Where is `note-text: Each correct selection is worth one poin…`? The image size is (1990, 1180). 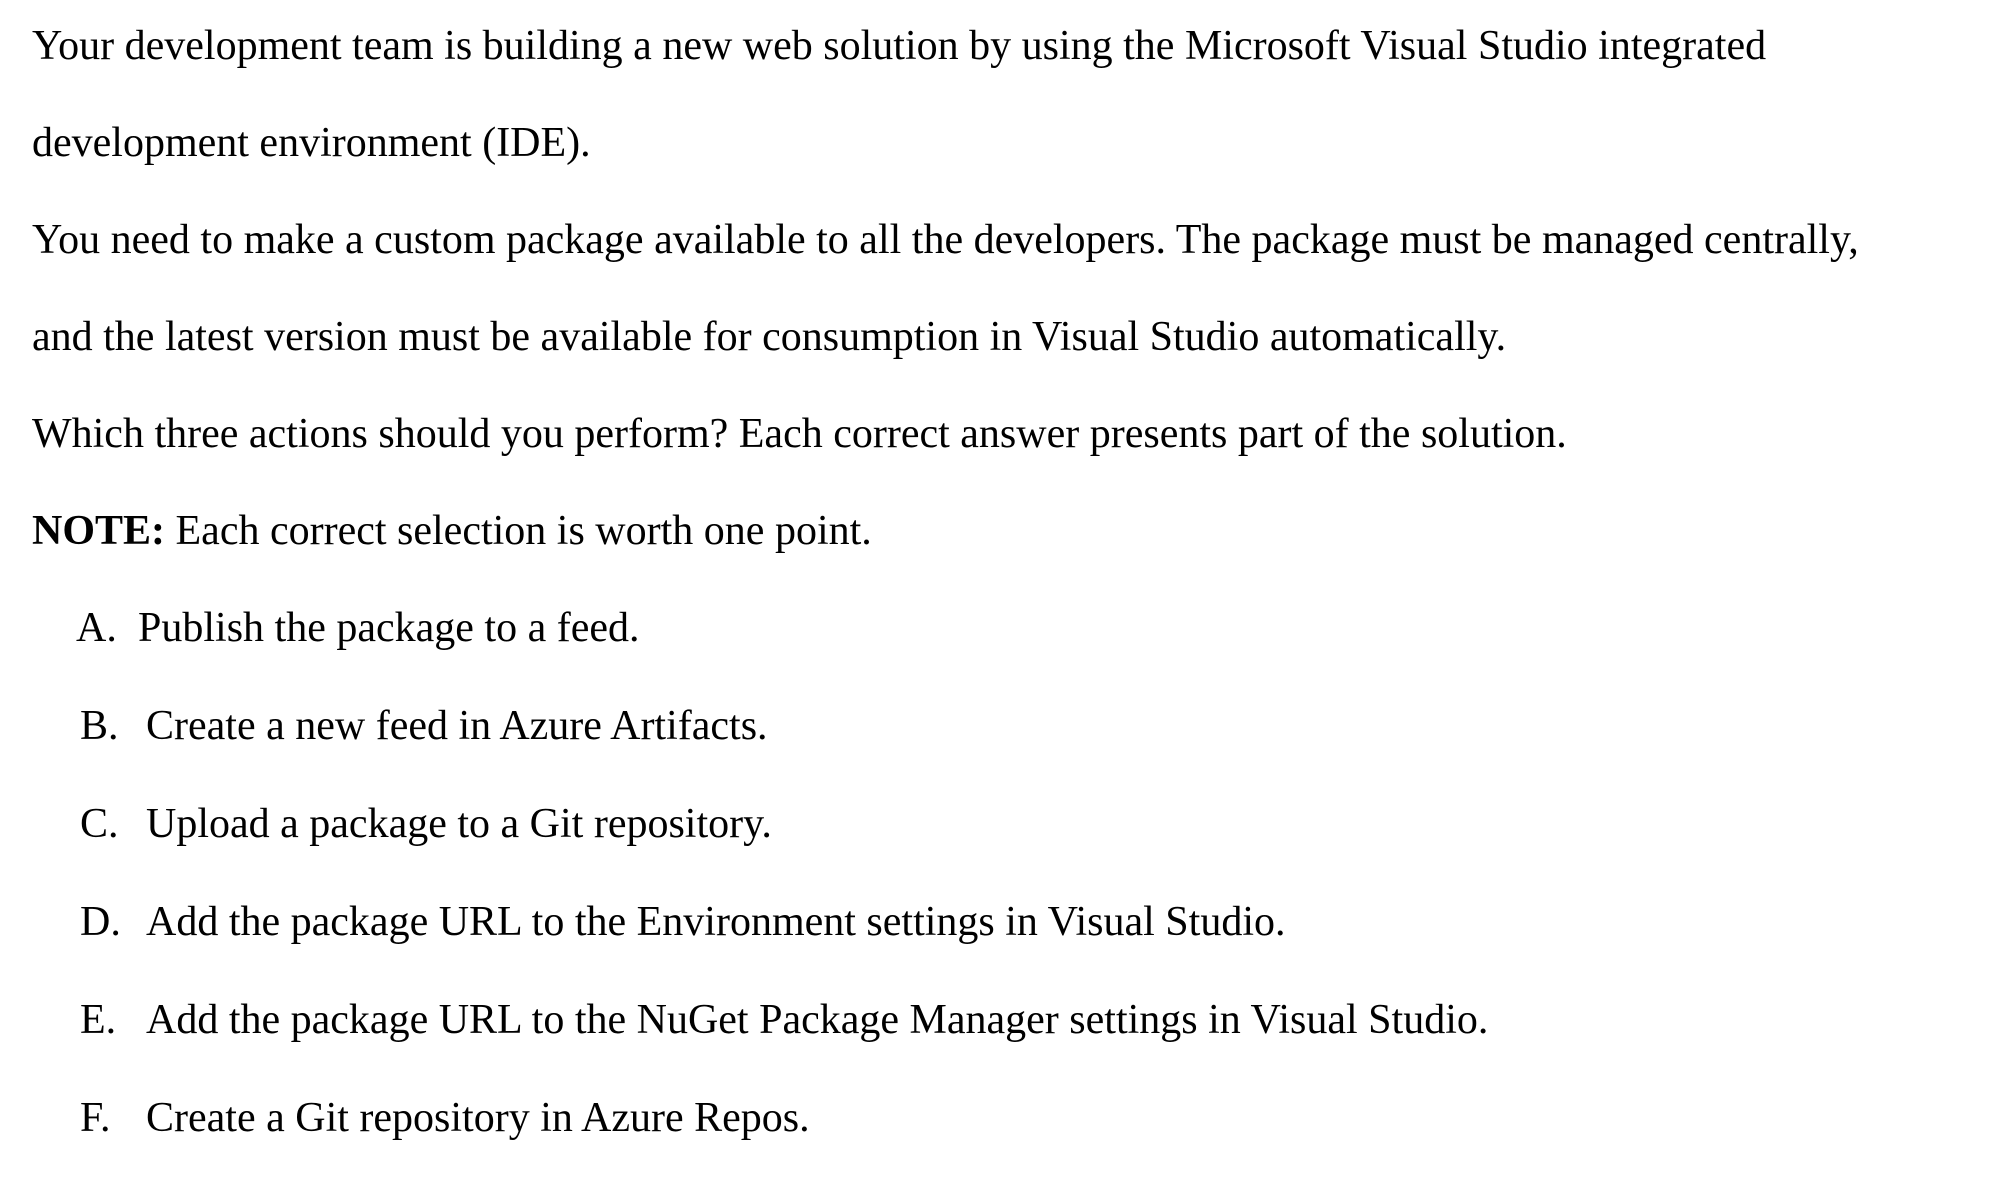 note-text: Each correct selection is worth one poin… is located at coordinates (518, 531).